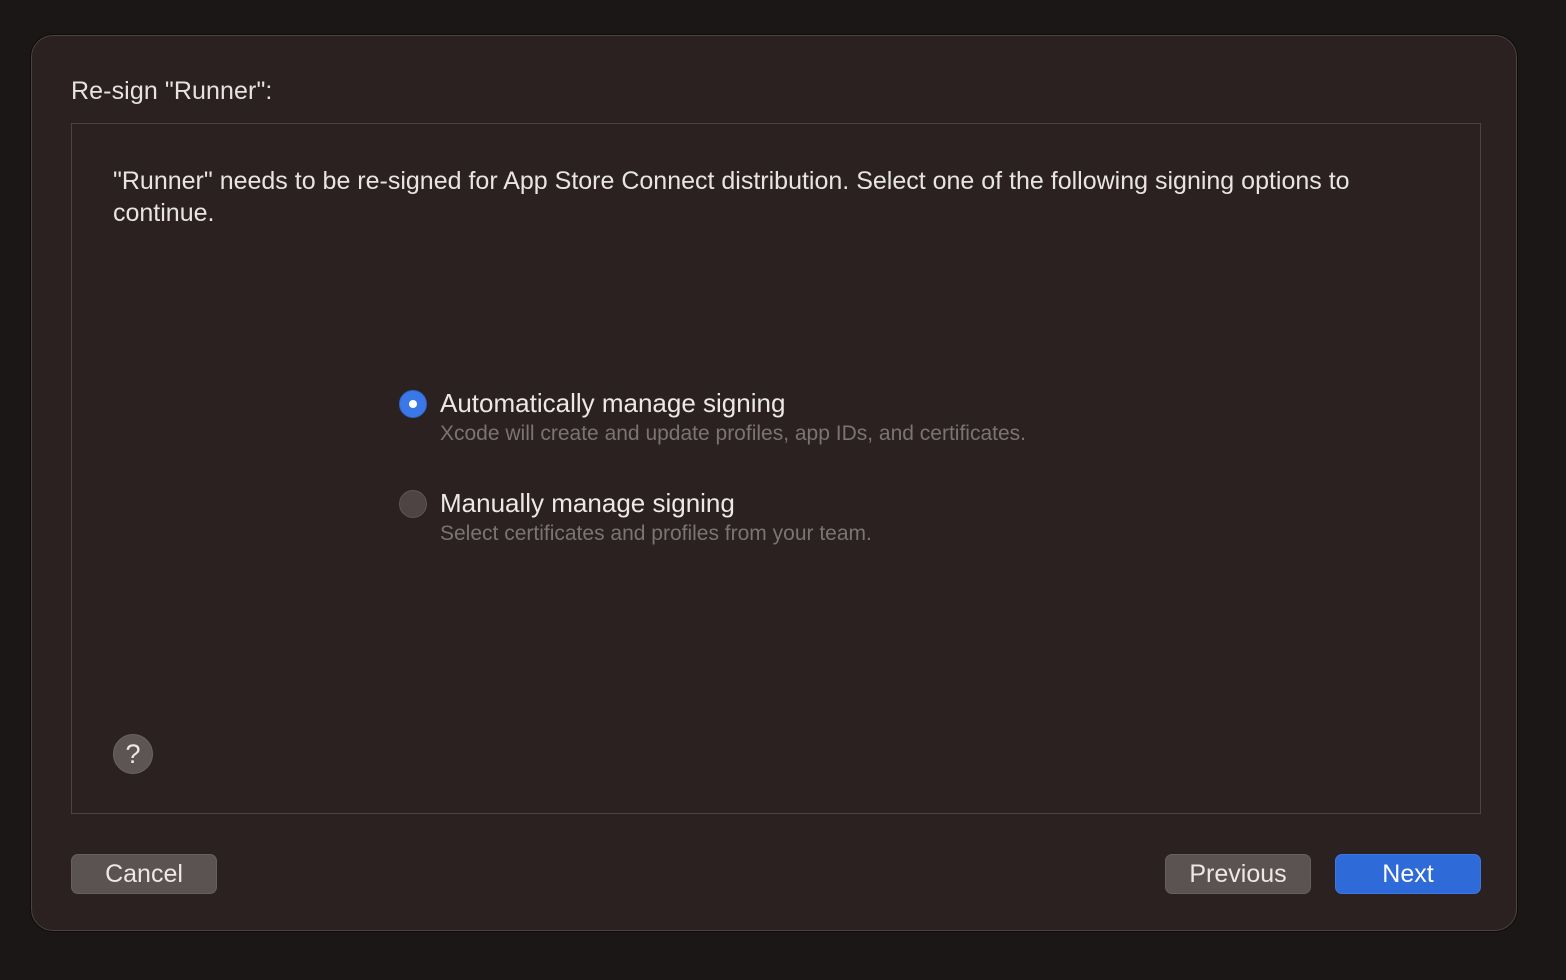 The height and width of the screenshot is (980, 1566). I want to click on option-manual-label: Manually manage signing, so click(587, 503).